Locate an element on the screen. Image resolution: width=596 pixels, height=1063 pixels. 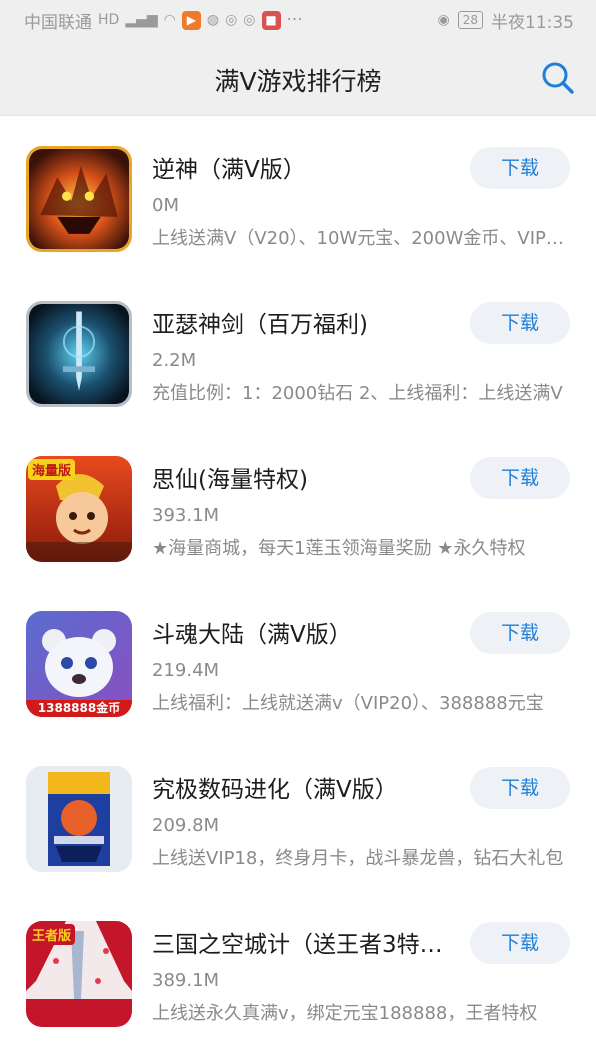
sword-icon is located at coordinates (79, 354).